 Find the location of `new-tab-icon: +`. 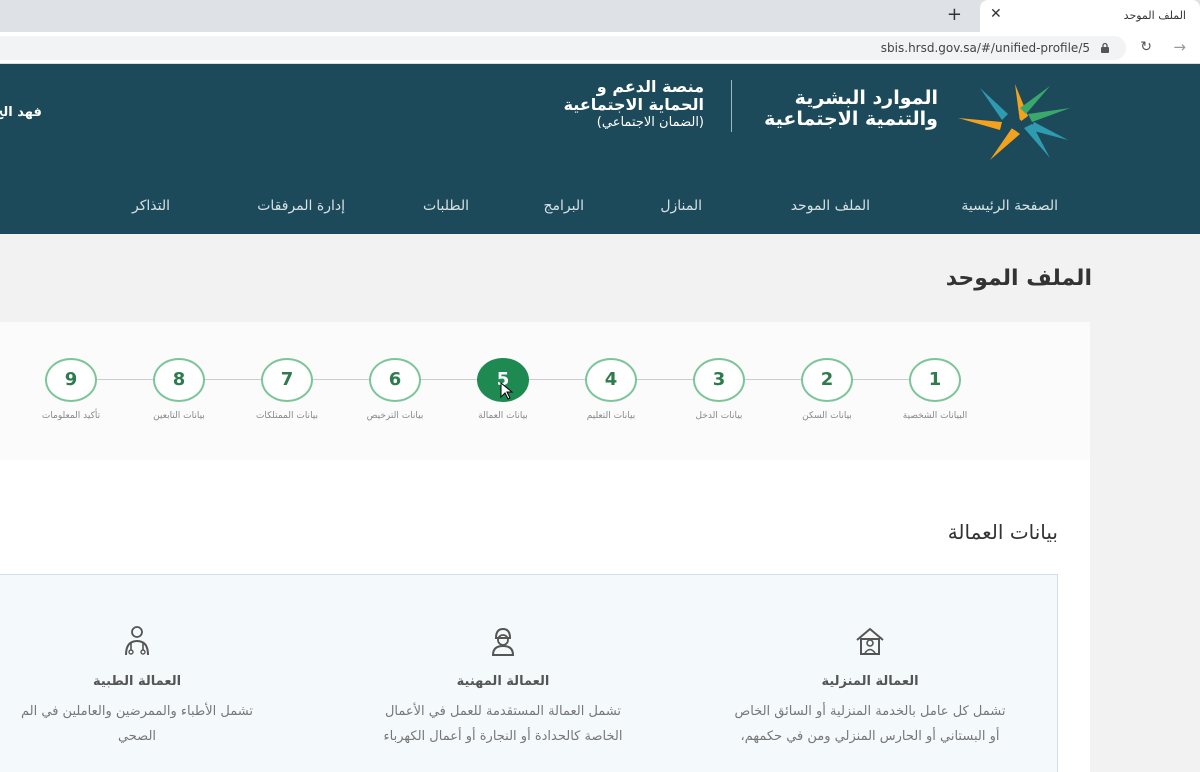

new-tab-icon: + is located at coordinates (954, 14).